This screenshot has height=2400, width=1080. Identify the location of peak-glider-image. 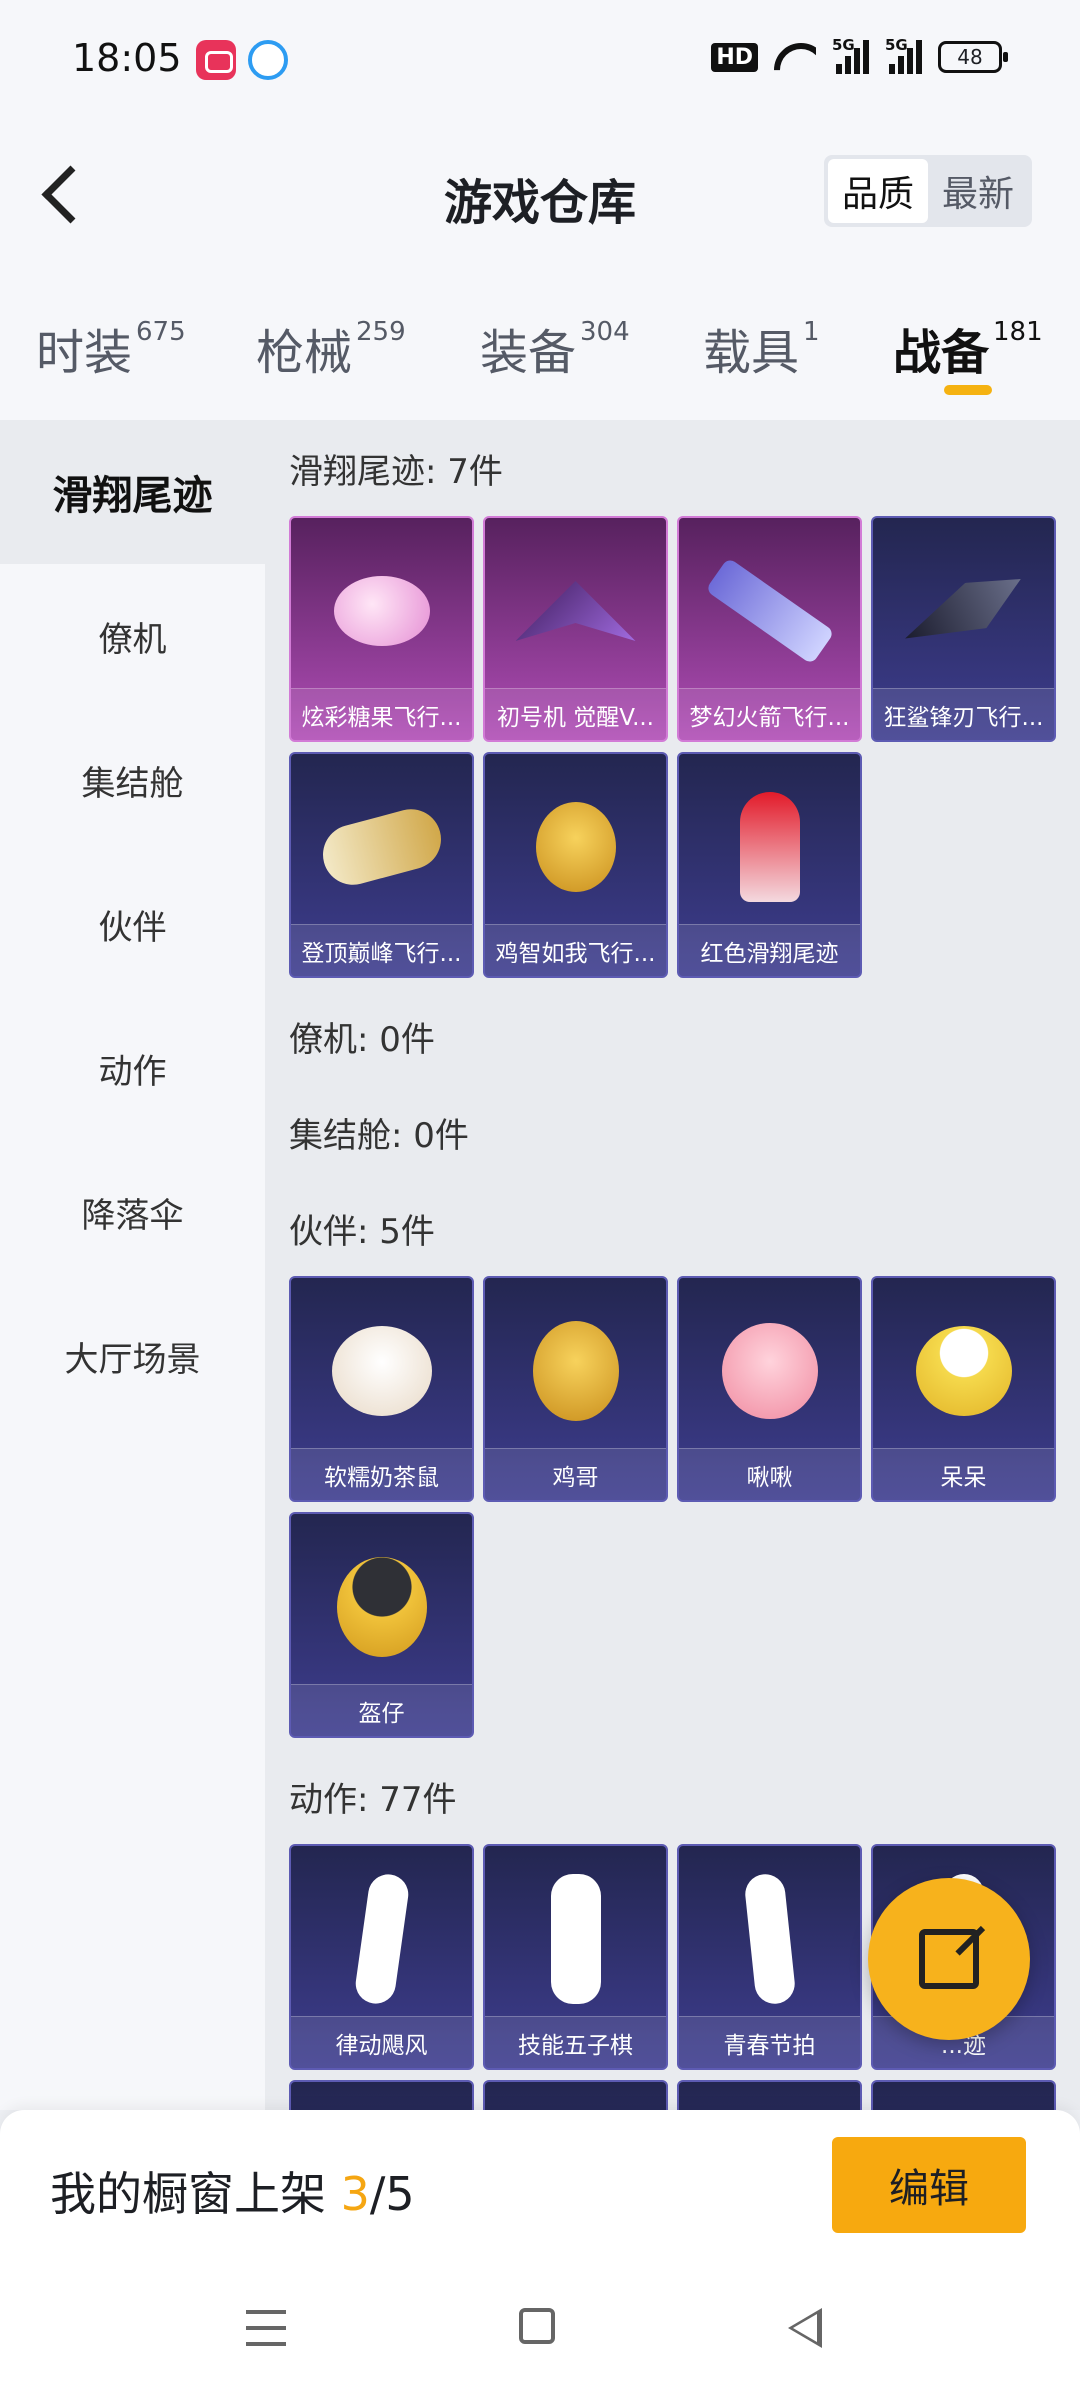
(381, 847).